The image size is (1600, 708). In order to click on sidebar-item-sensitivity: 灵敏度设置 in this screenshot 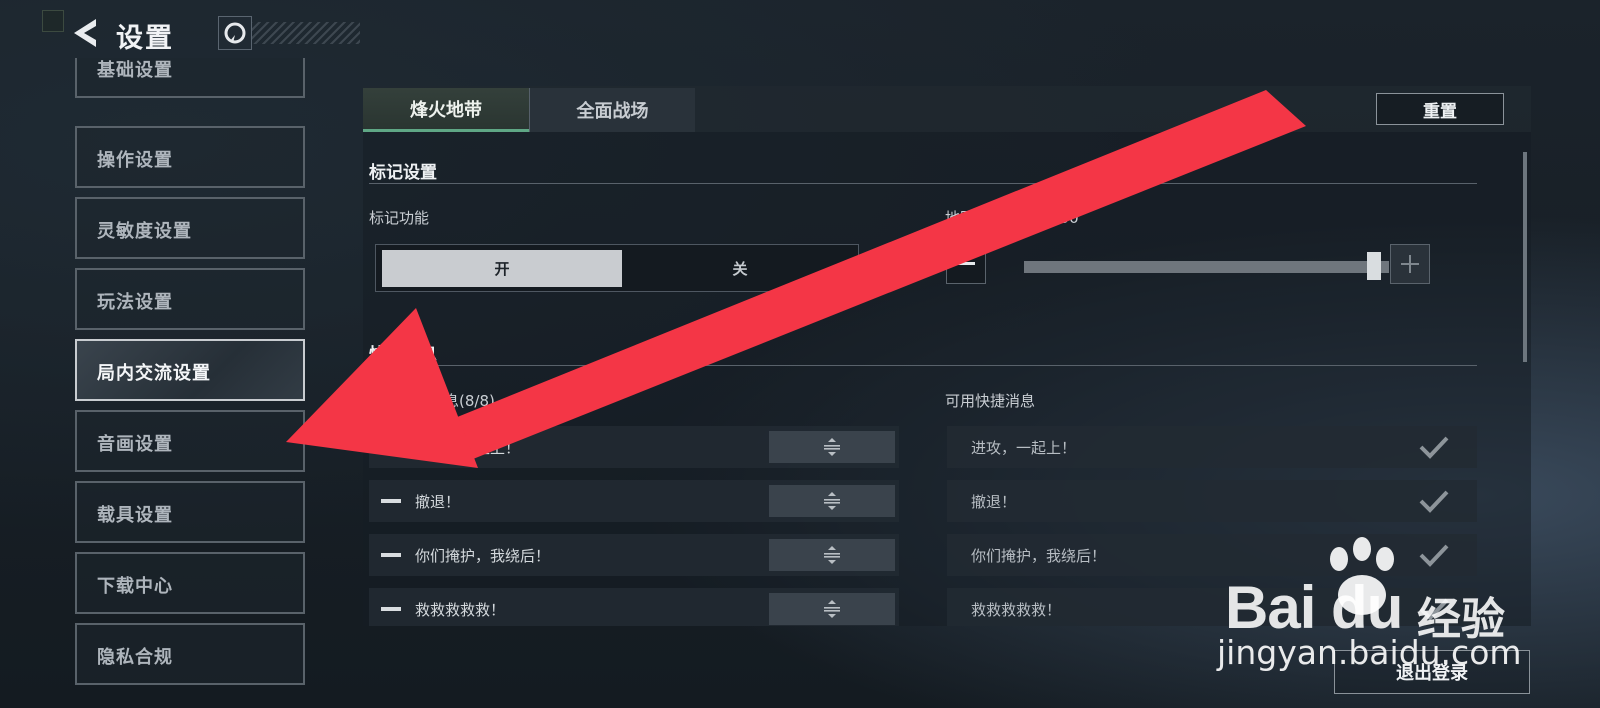, I will do `click(190, 228)`.